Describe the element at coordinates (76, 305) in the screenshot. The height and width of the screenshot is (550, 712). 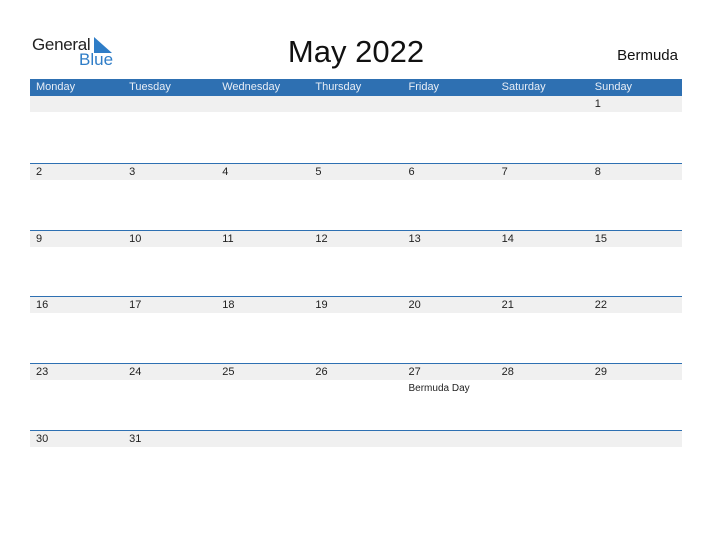
I see `day-cell: 16` at that location.